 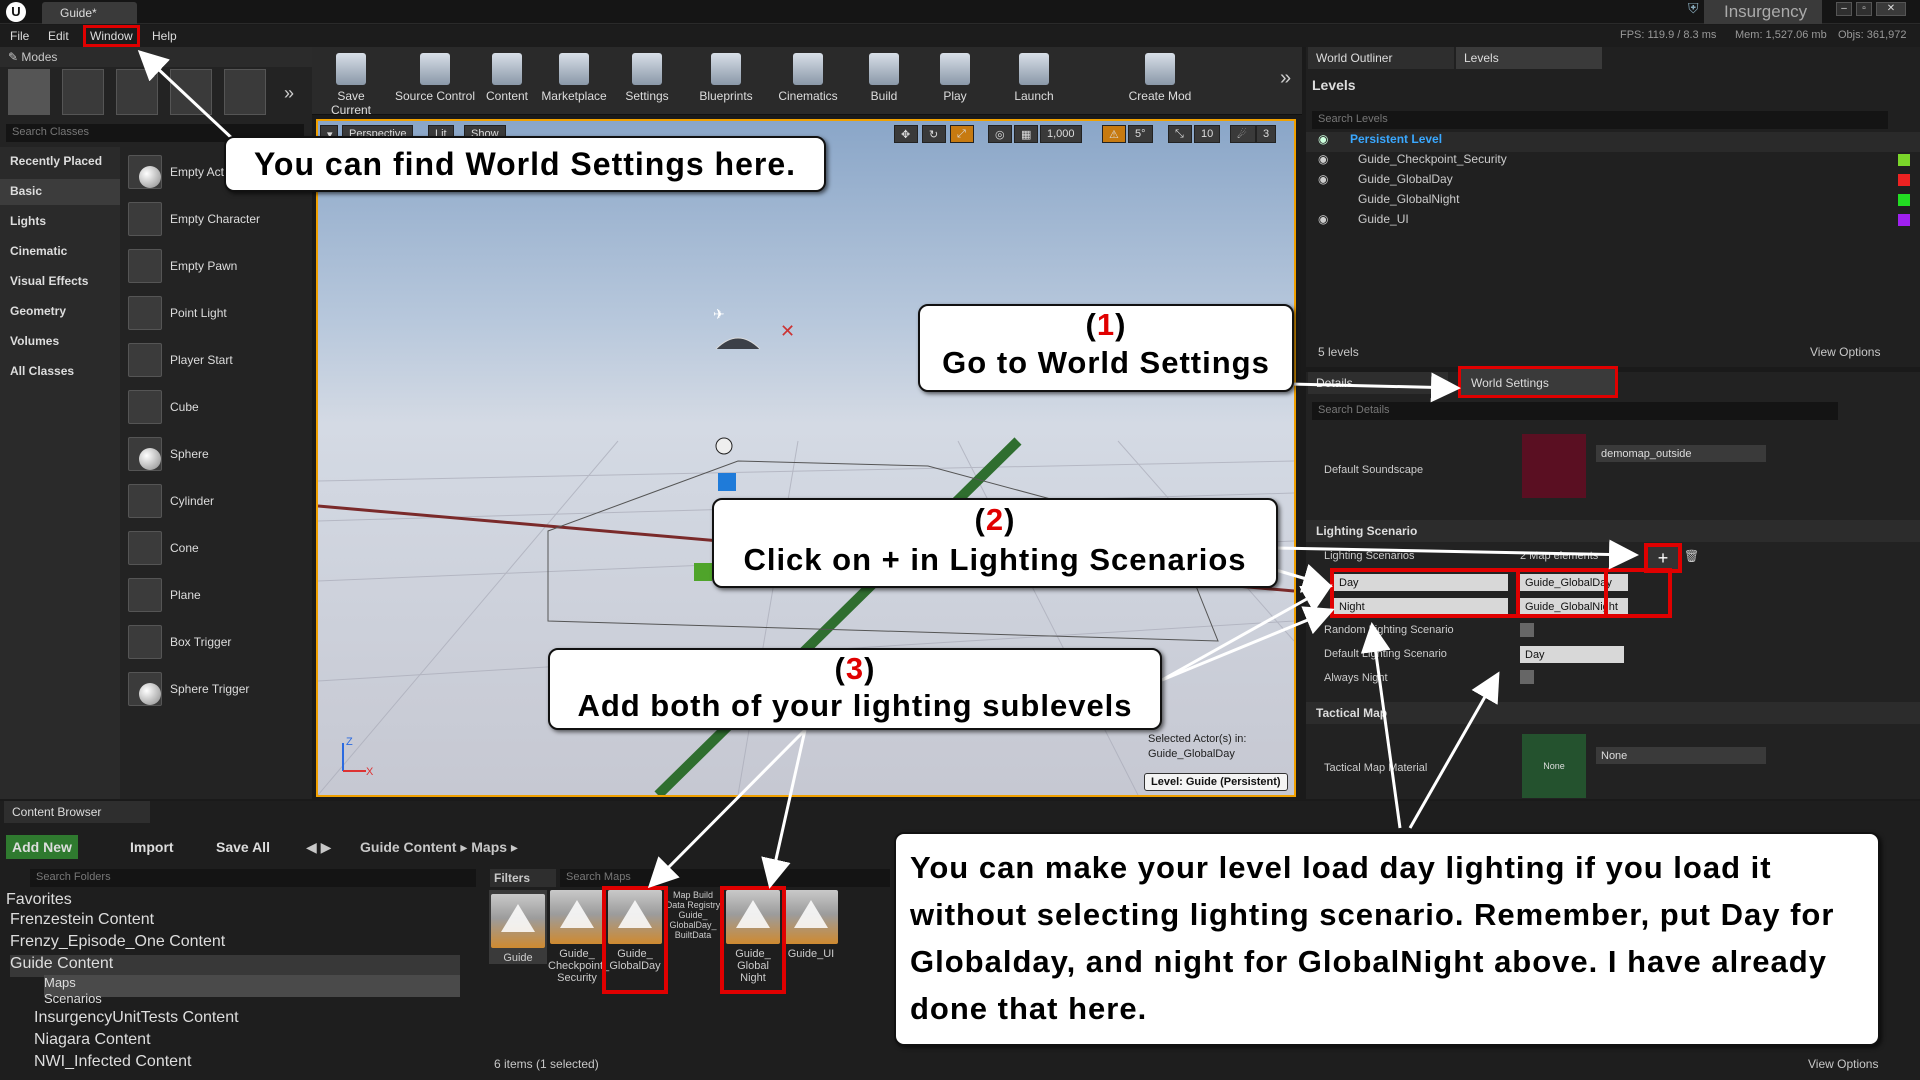 I want to click on actor-green-icon, so click(x=703, y=572).